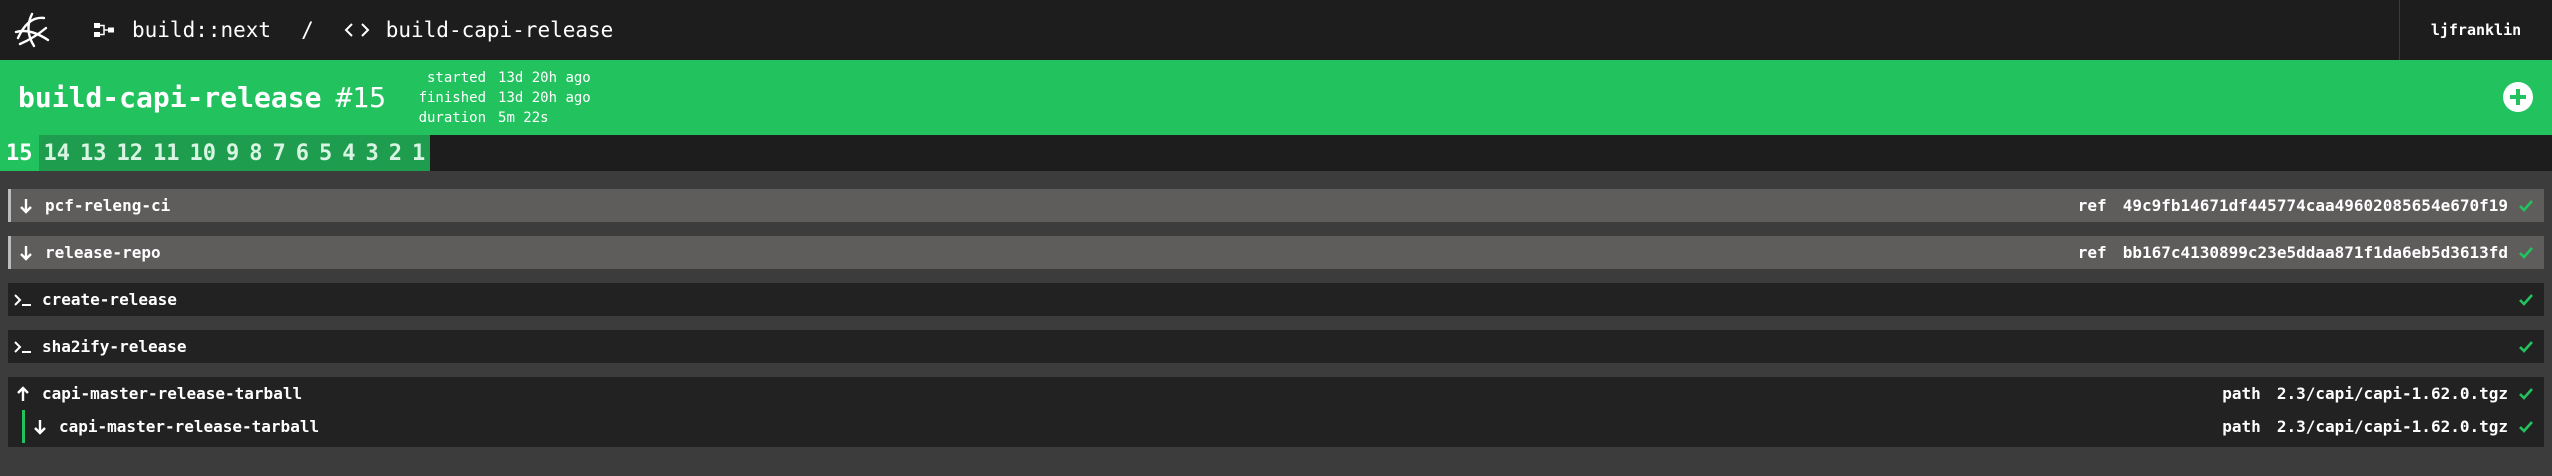 This screenshot has width=2552, height=476. What do you see at coordinates (544, 77) in the screenshot?
I see `started-value: 13d 20h ago` at bounding box center [544, 77].